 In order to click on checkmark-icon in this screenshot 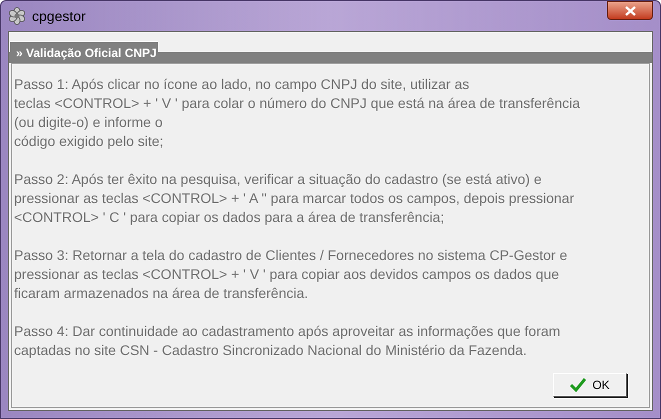, I will do `click(578, 385)`.